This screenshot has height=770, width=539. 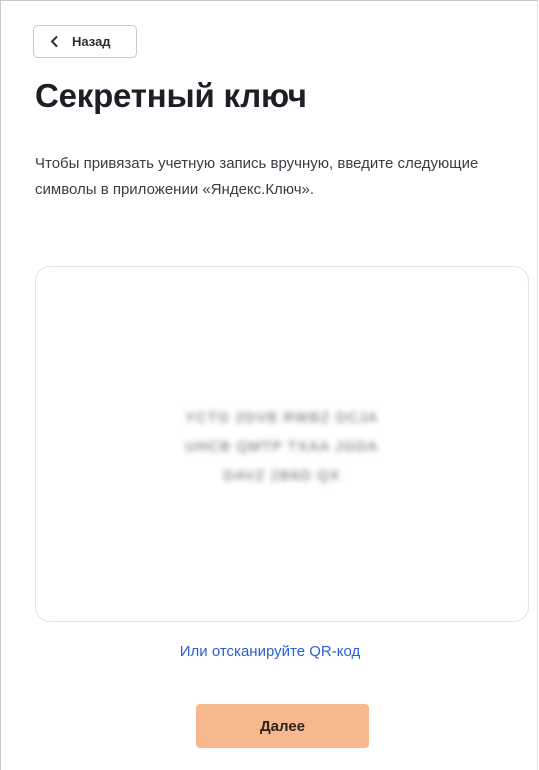 I want to click on secret-key-line: UHCB QMTP TXAA JGDA, so click(x=282, y=446).